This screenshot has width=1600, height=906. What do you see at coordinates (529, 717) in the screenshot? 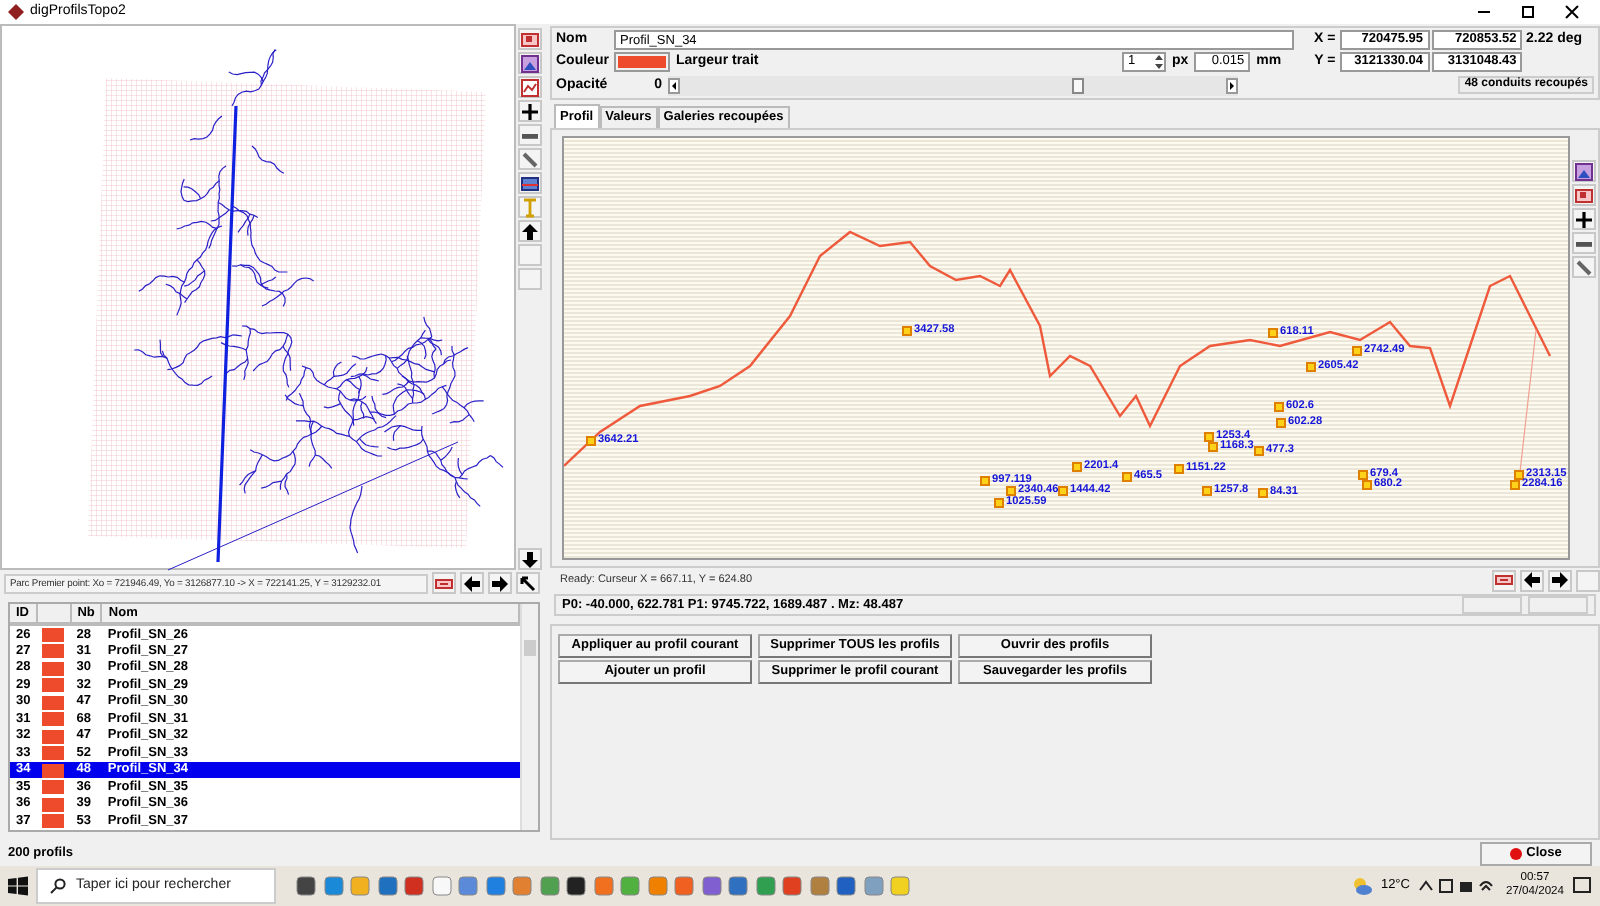
I see `scrollbar` at bounding box center [529, 717].